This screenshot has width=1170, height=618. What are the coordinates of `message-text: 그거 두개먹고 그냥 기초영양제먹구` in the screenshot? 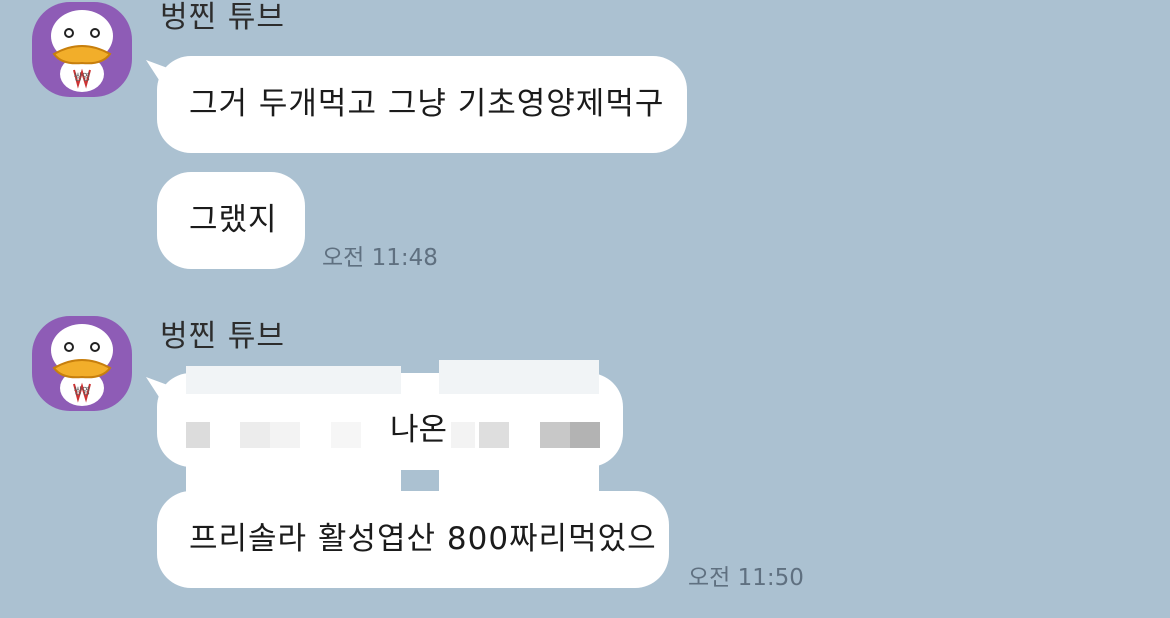 It's located at (427, 104).